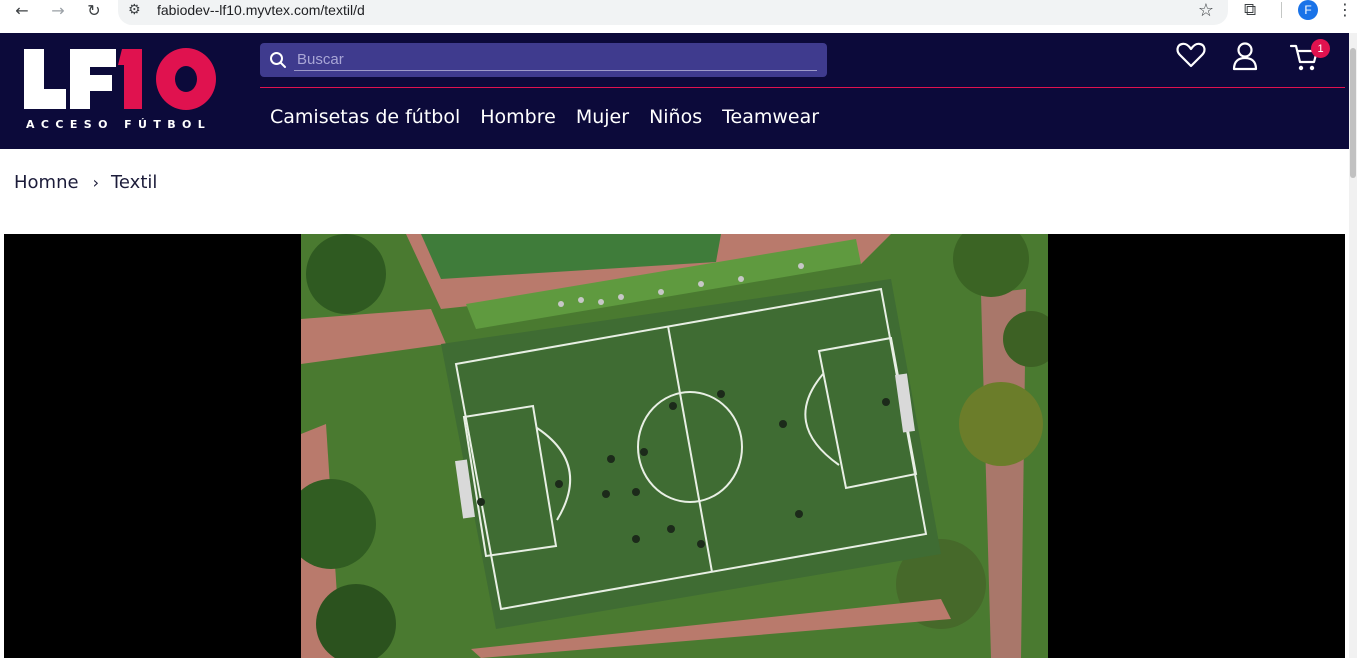 This screenshot has height=658, width=1357. Describe the element at coordinates (1320, 48) in the screenshot. I see `cart-count-badge: 1` at that location.